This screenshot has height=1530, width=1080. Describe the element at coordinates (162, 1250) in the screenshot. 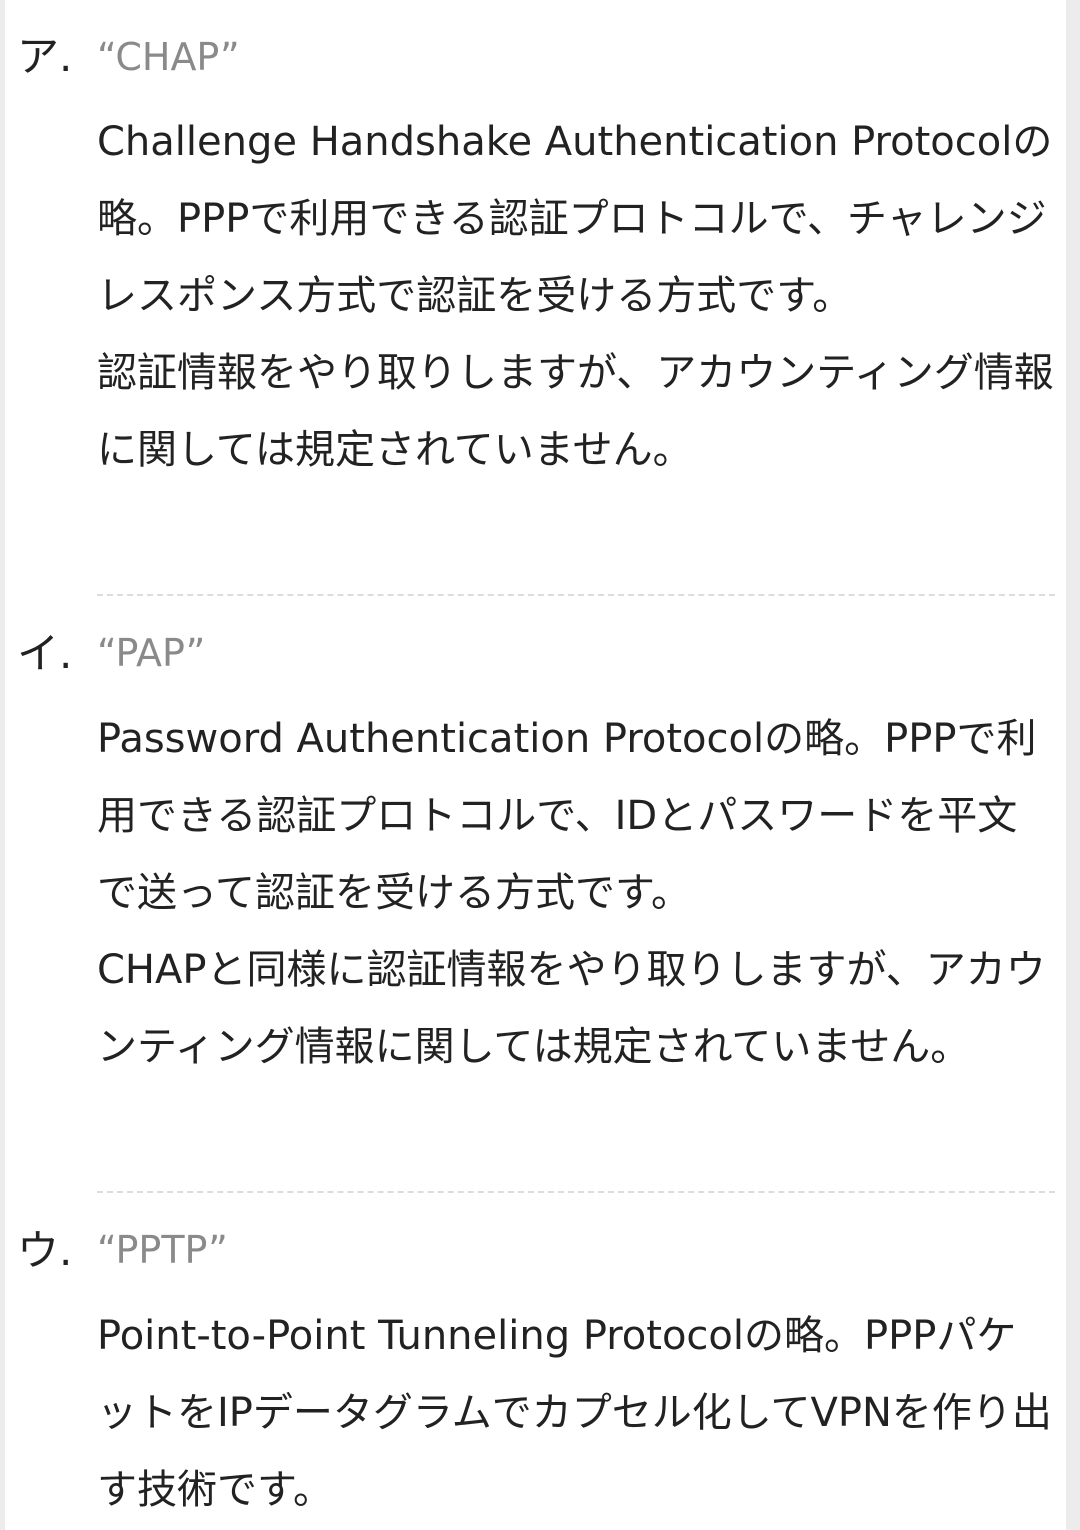

I see `choice-term-pptp: “PPTP”` at that location.